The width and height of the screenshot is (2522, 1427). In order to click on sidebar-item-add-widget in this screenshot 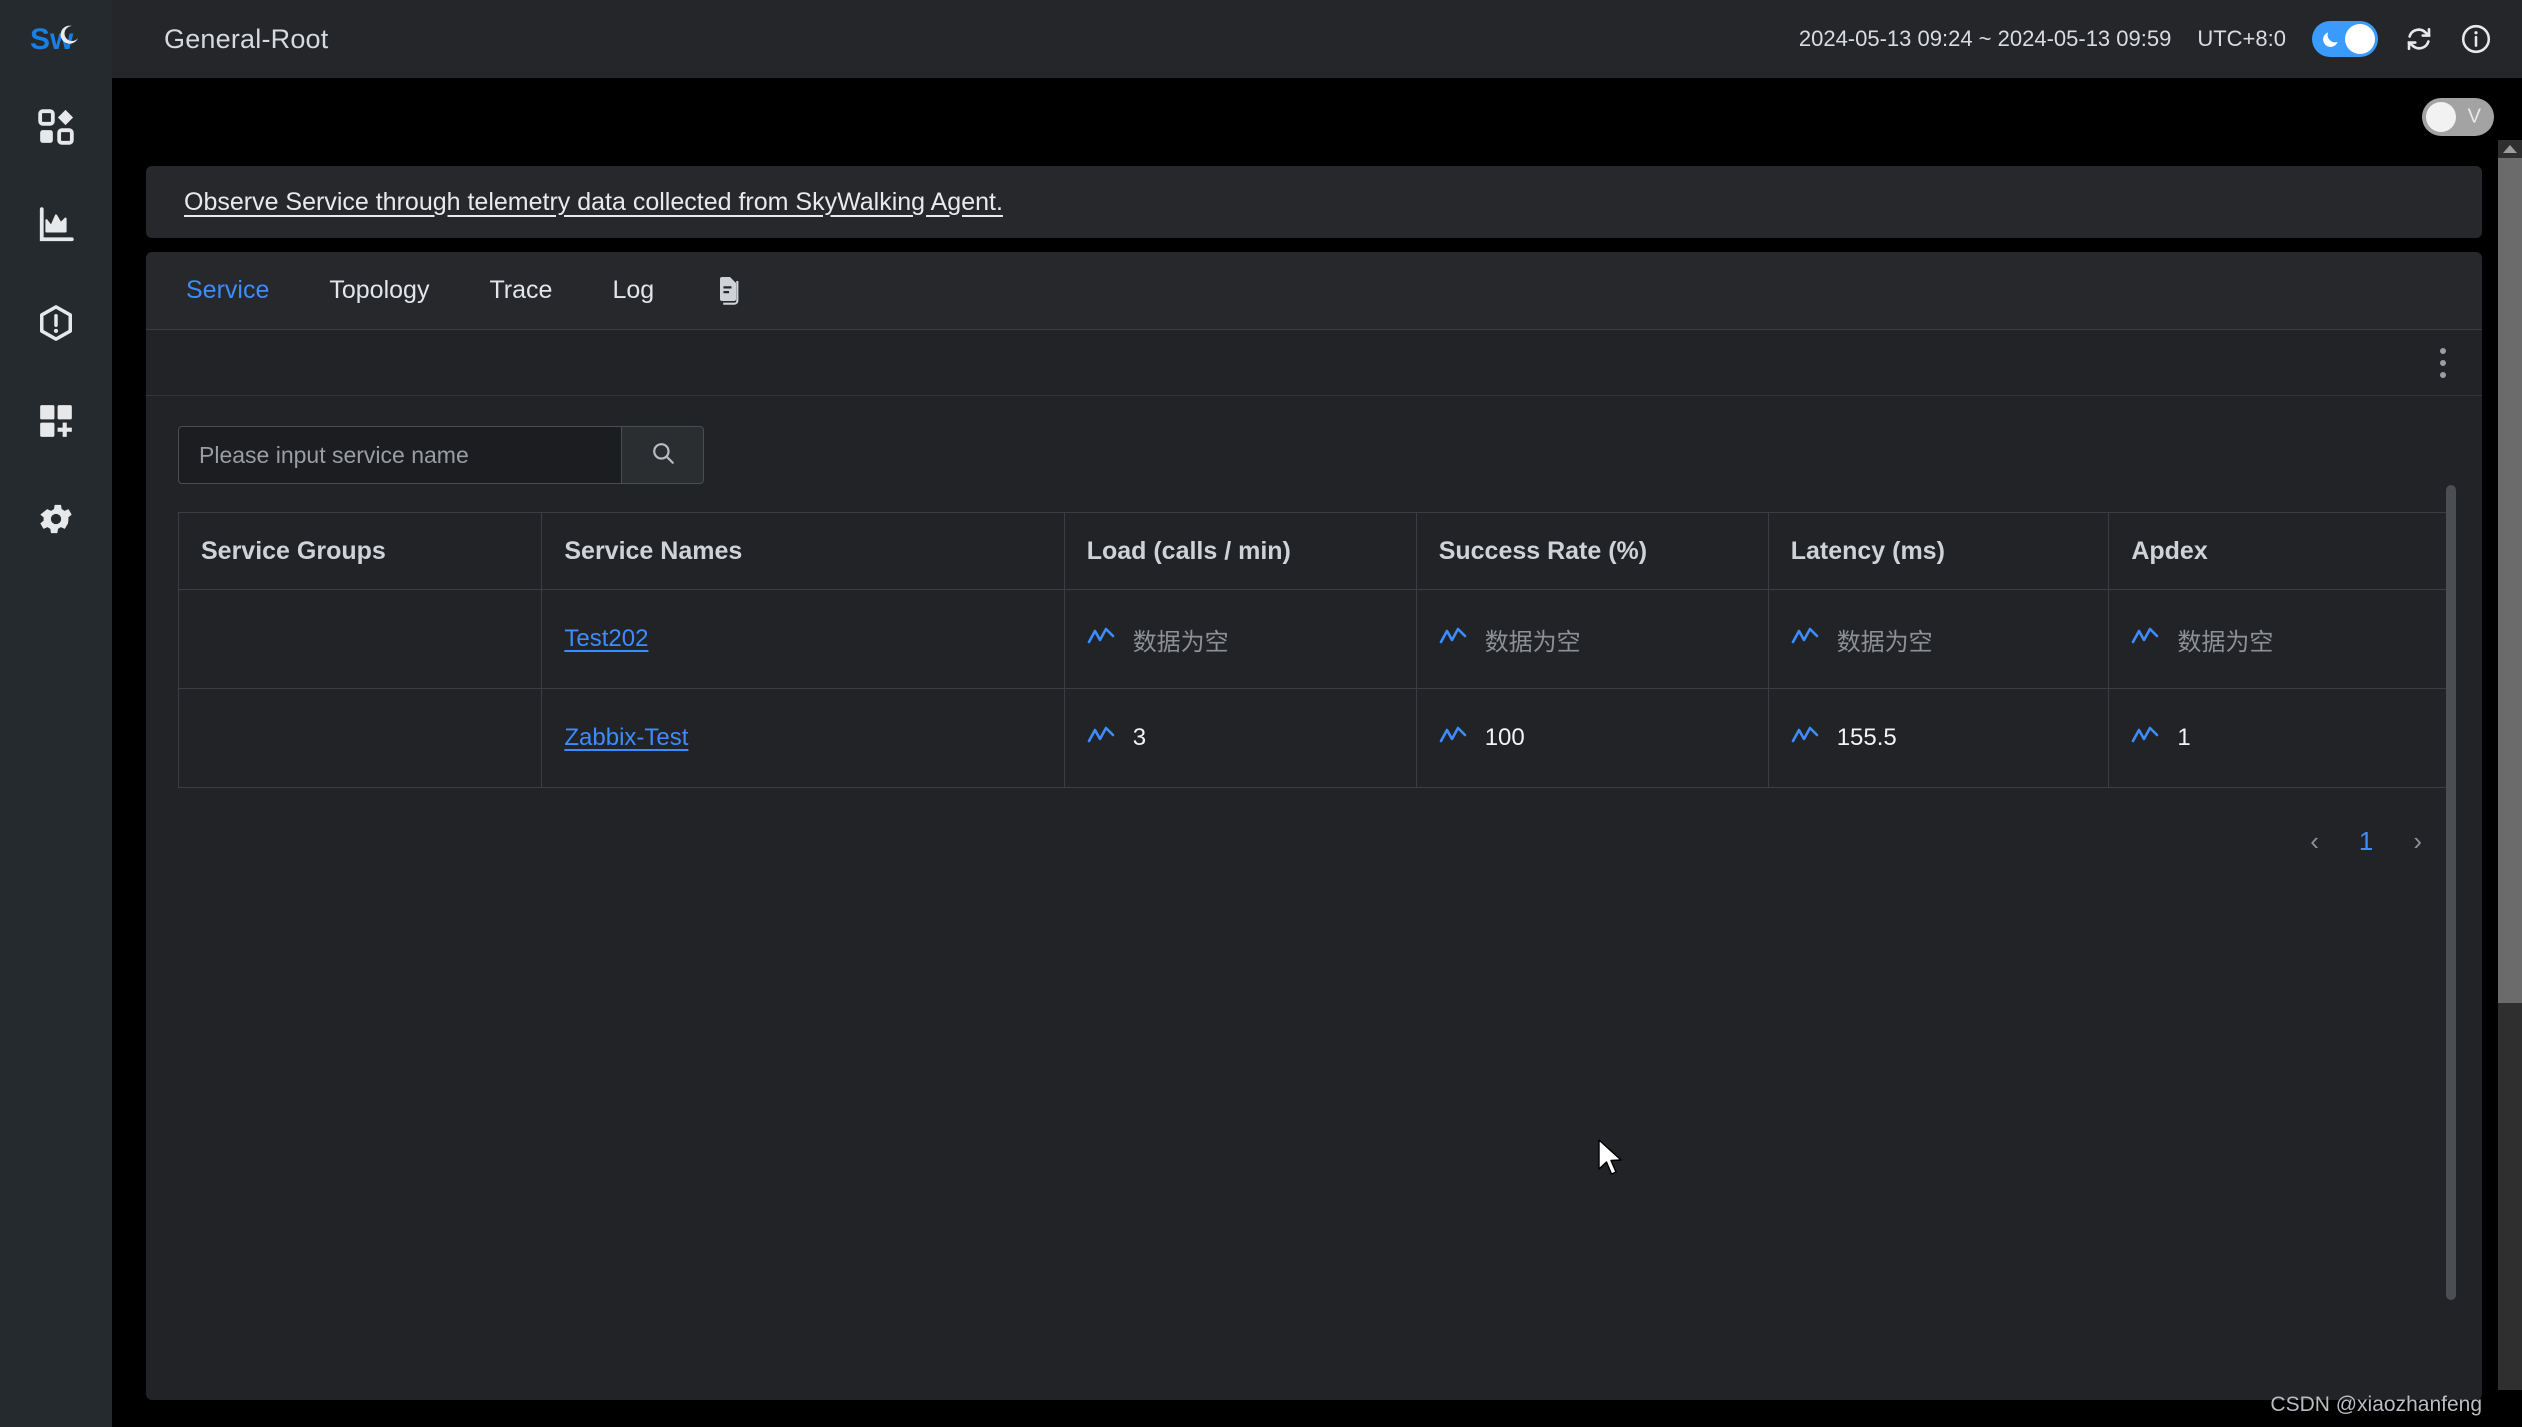, I will do `click(56, 421)`.